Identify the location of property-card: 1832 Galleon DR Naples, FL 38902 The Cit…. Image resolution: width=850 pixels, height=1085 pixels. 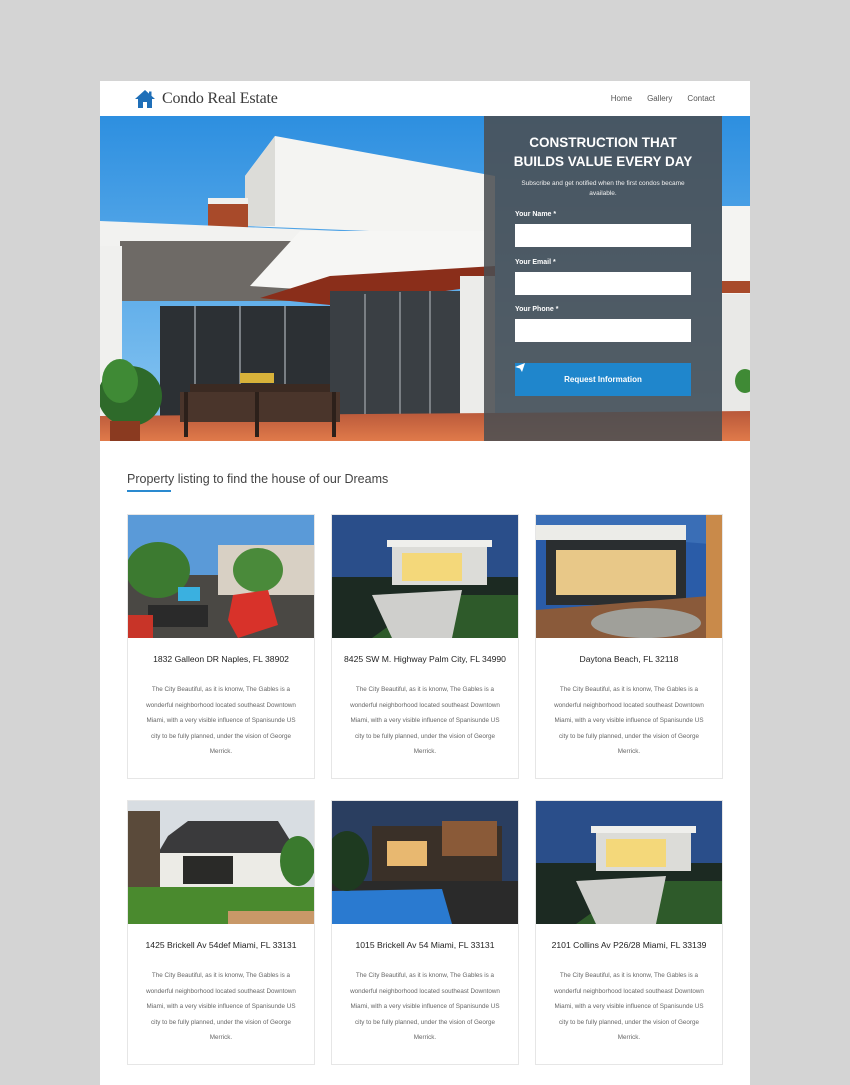
(221, 646).